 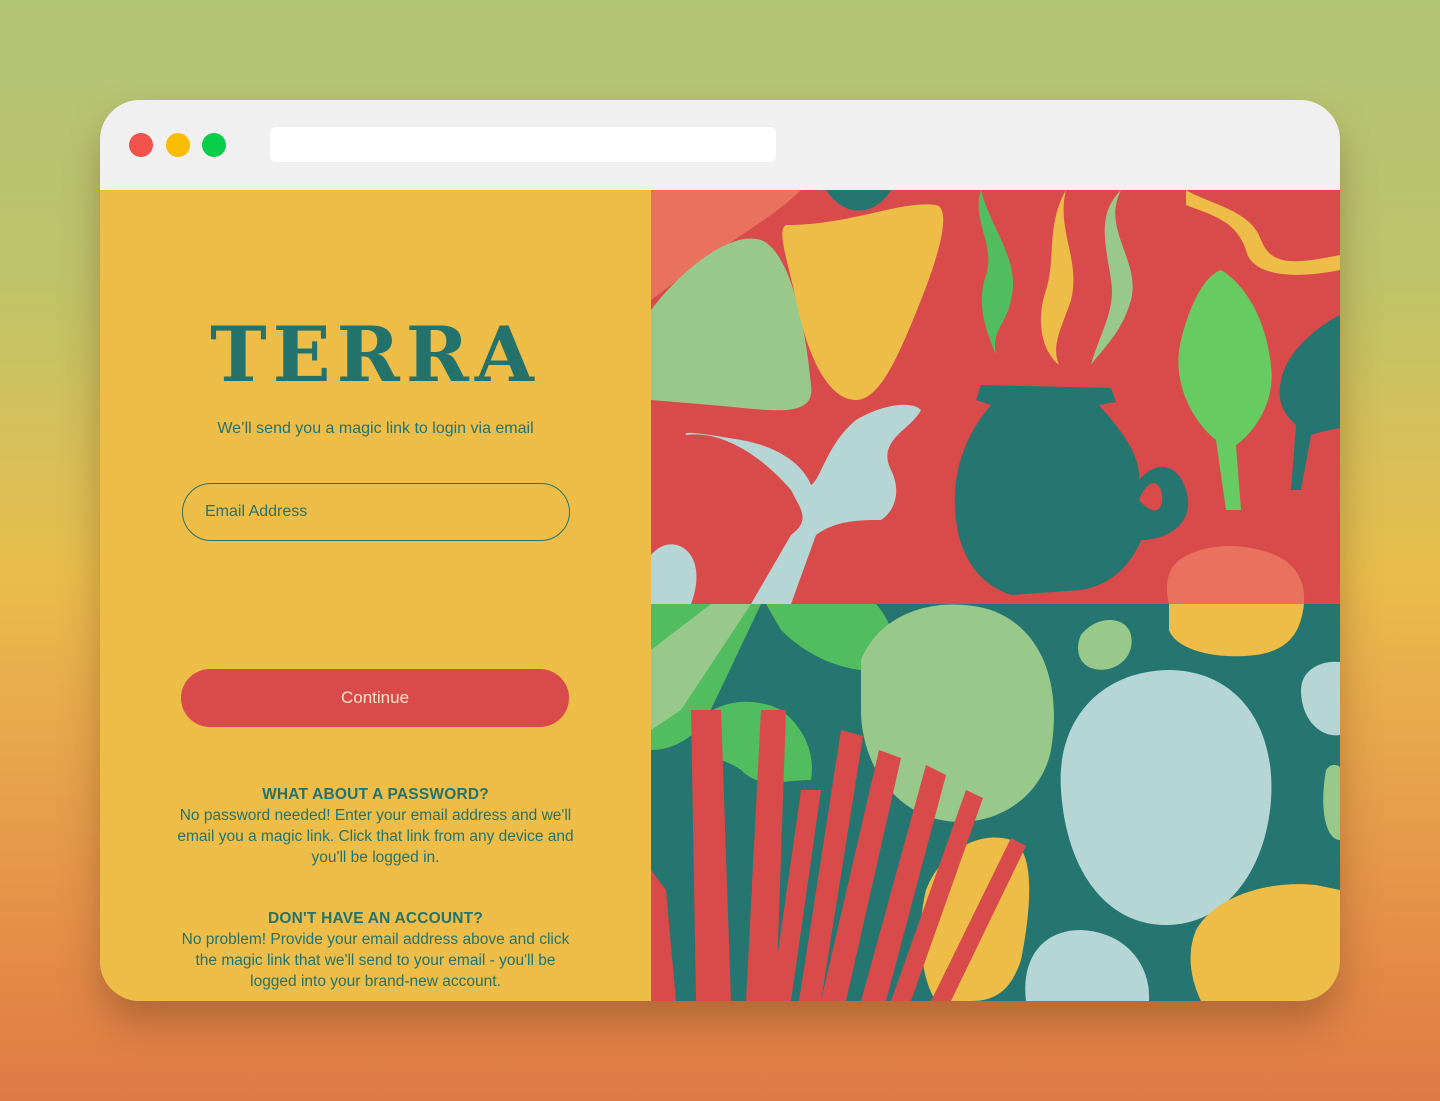 I want to click on terra-logo: TERRA, so click(x=375, y=355).